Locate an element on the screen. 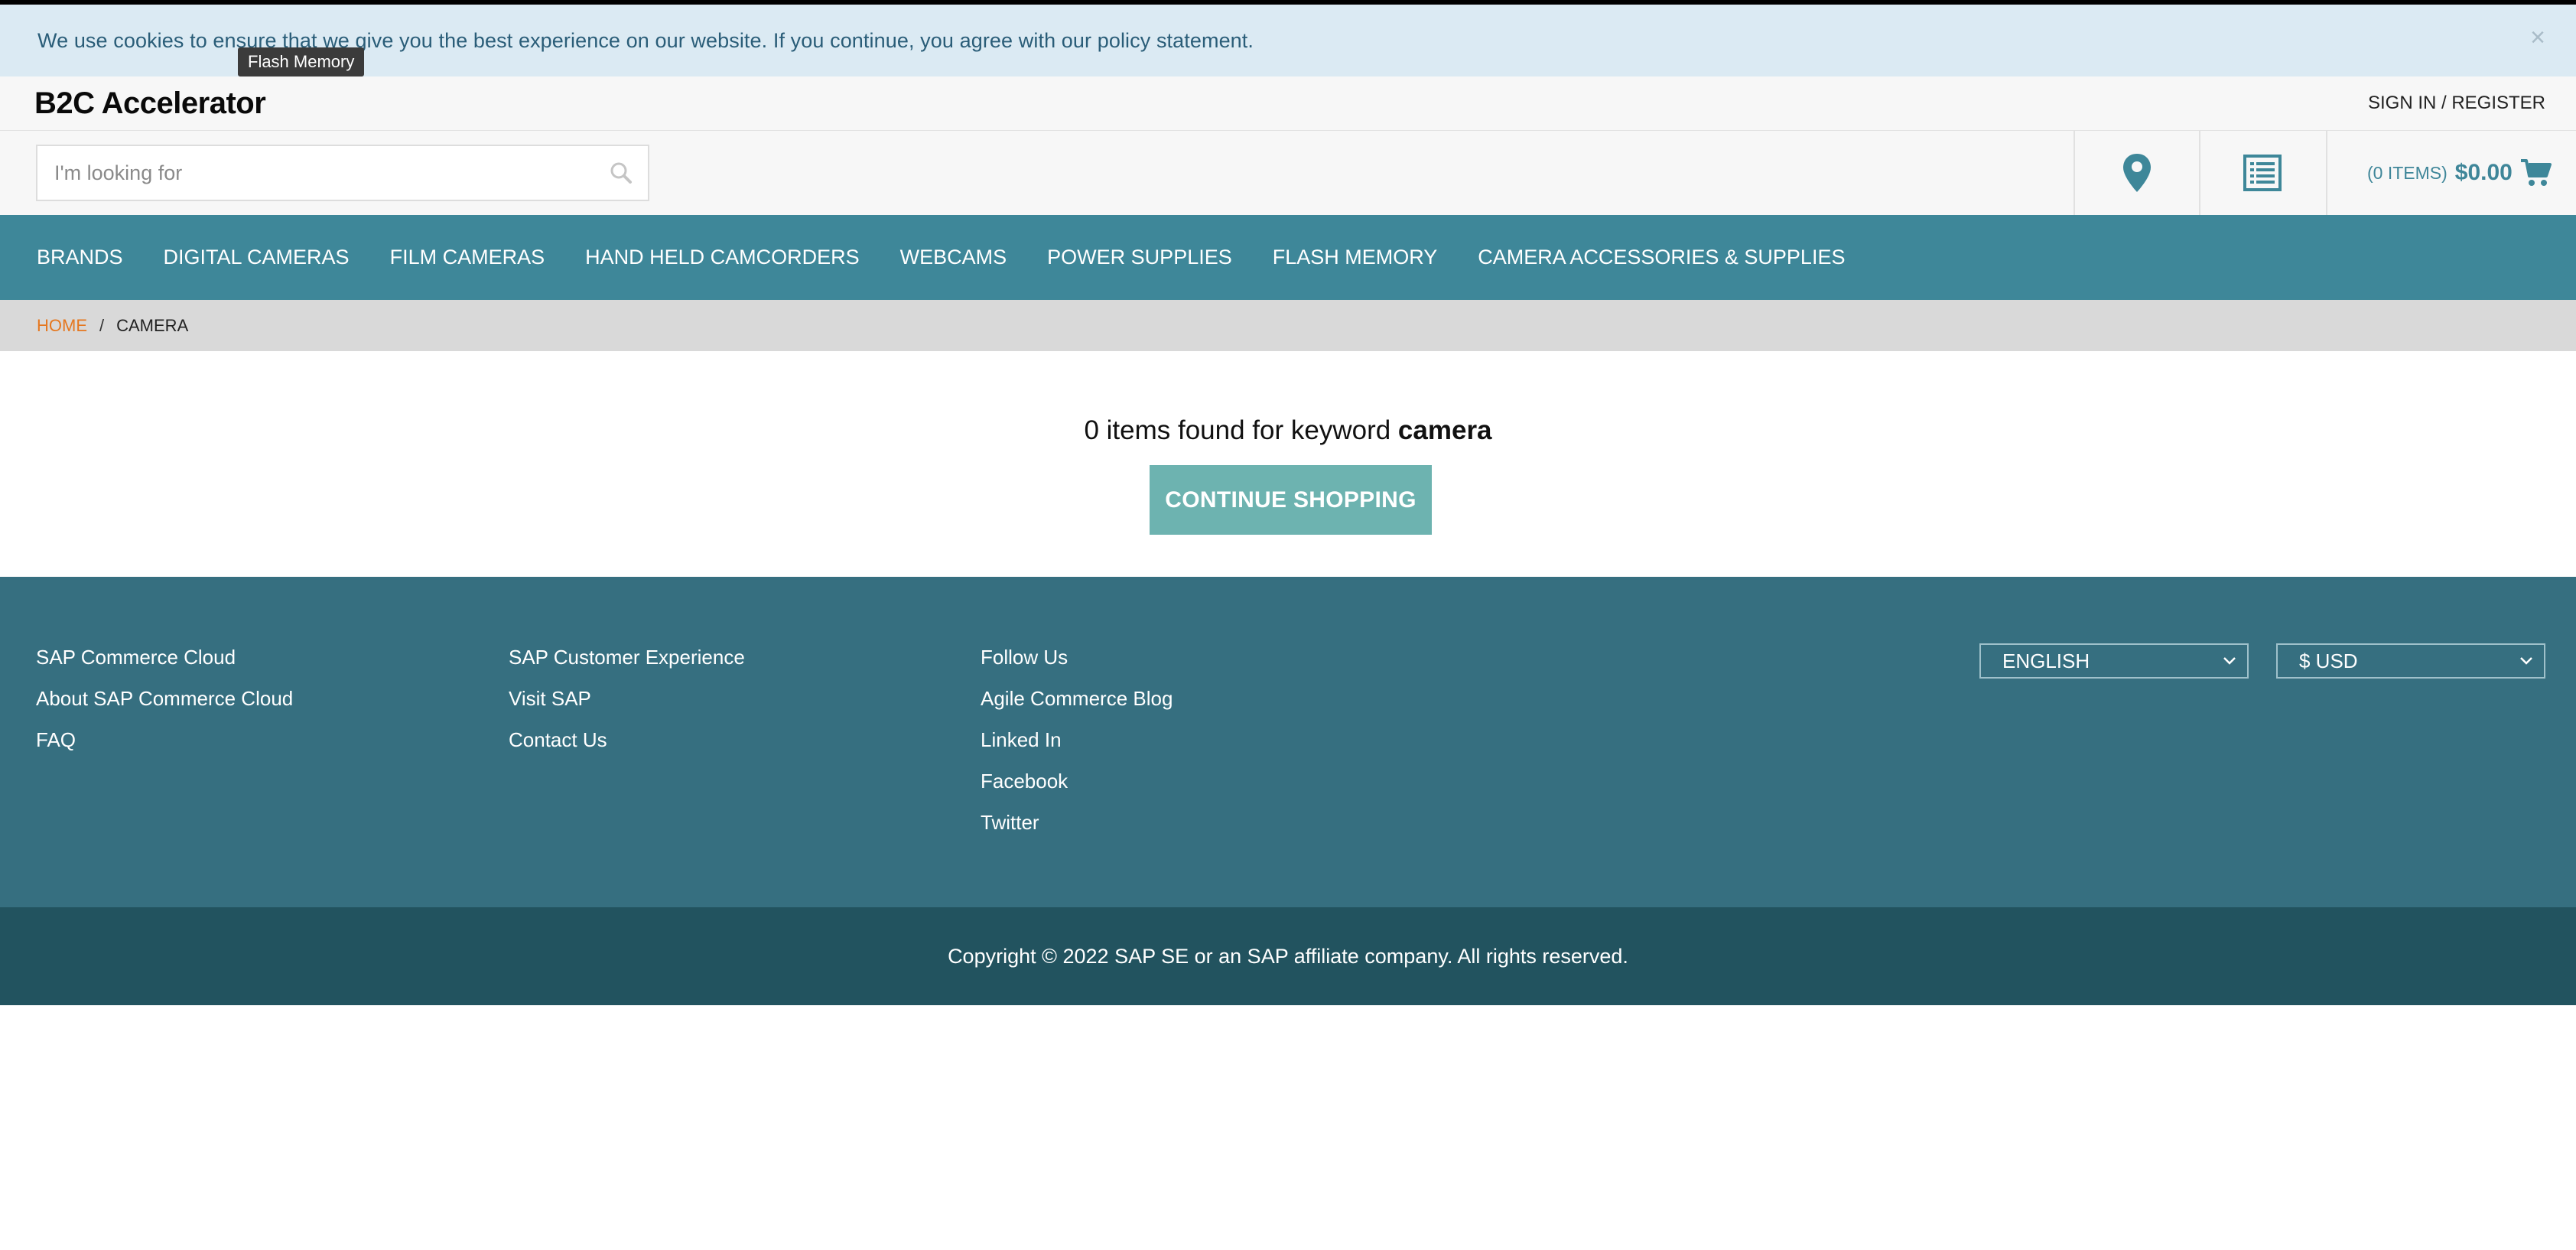 The image size is (2576, 1250). footer-link-twitter: Twitter is located at coordinates (1077, 831).